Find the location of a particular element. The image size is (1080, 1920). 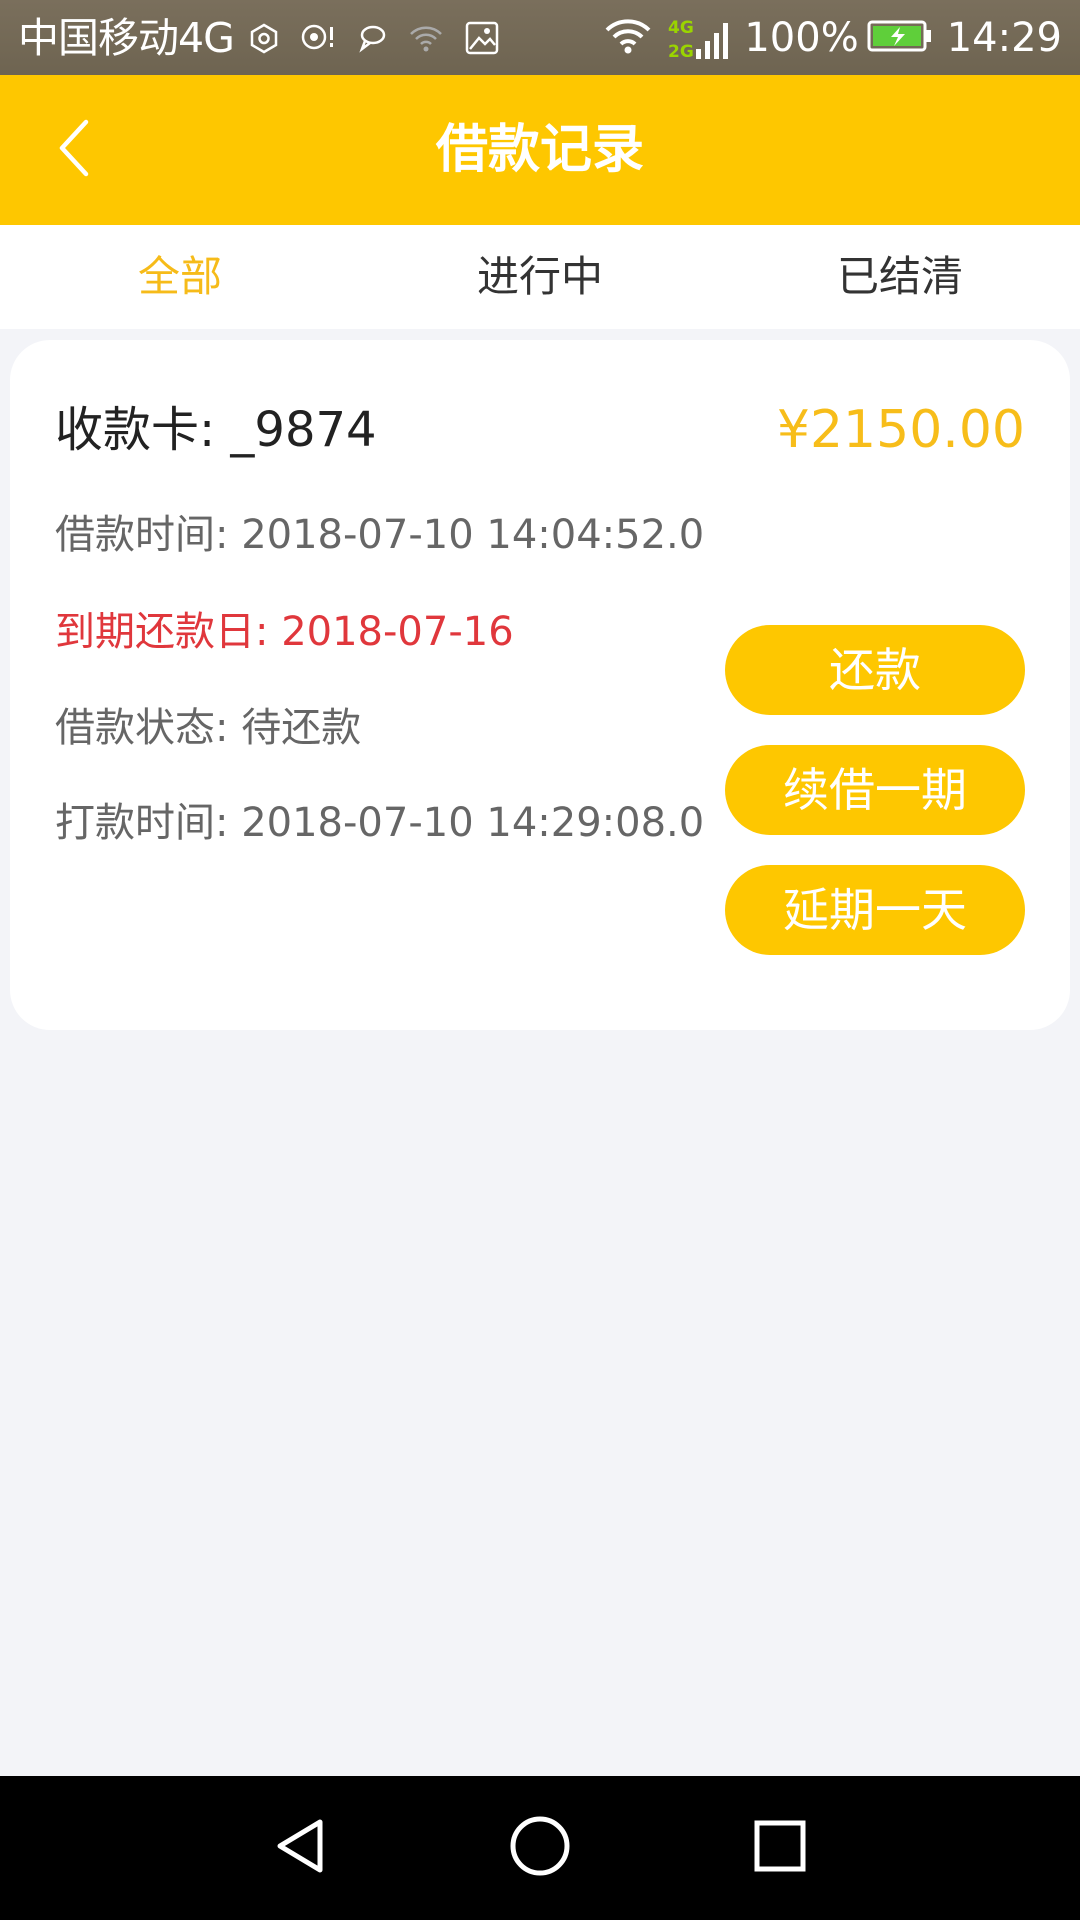

repay-button: 还款 is located at coordinates (875, 670).